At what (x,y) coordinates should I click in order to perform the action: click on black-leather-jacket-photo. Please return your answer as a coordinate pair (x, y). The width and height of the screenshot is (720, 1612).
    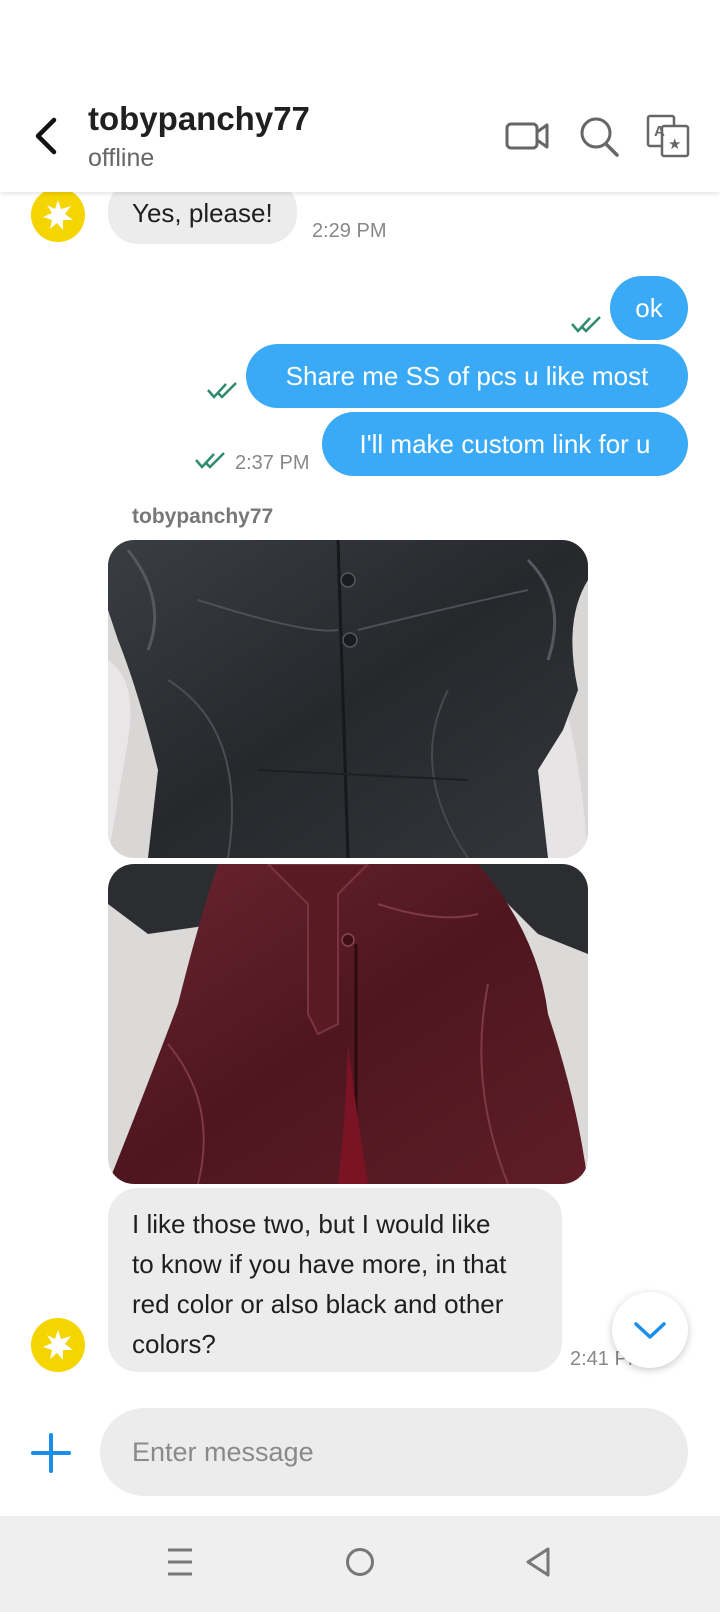
    Looking at the image, I should click on (348, 699).